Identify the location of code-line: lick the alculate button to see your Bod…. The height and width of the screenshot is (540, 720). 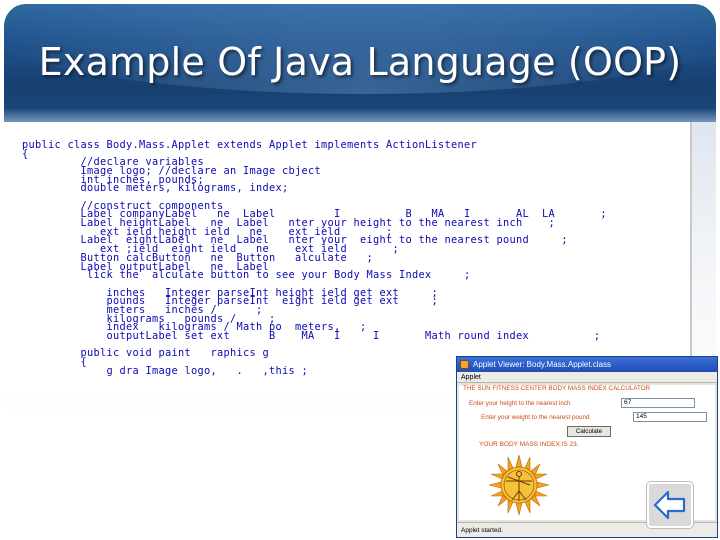
(246, 275).